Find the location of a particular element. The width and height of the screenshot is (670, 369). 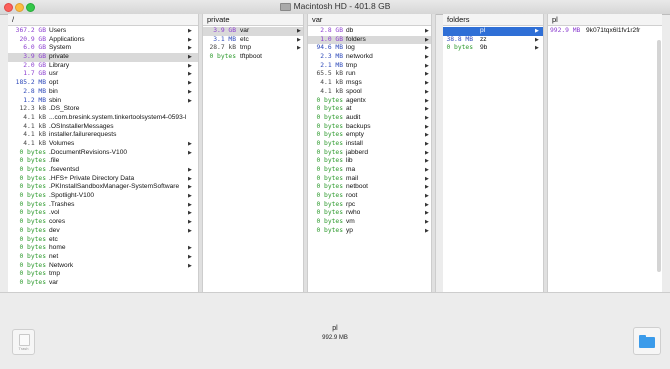

list-item: 0 bytes .file is located at coordinates (104, 161).